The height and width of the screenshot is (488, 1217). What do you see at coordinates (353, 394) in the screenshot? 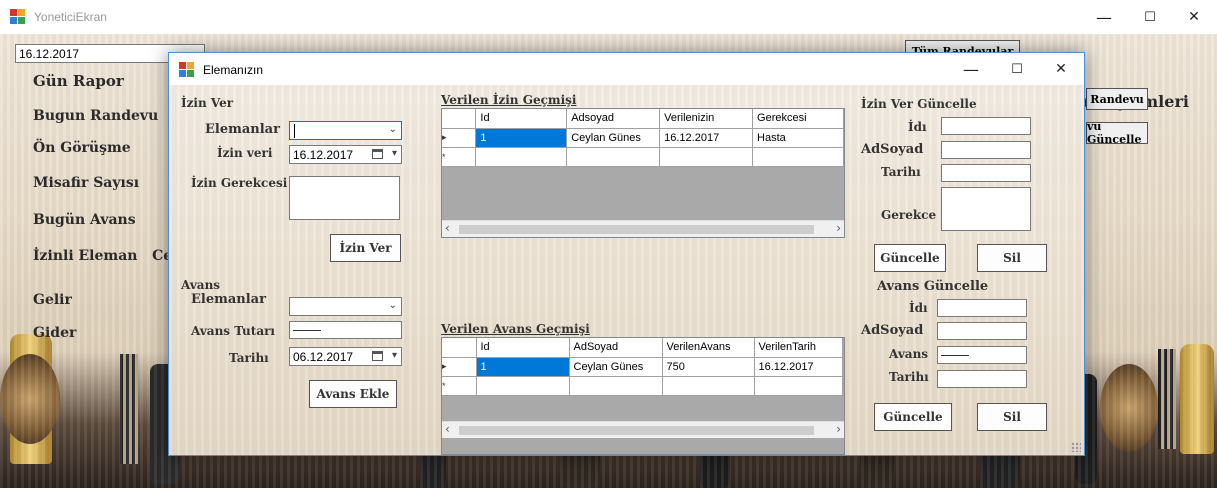
I see `add-advance-button: Avans Ekle` at bounding box center [353, 394].